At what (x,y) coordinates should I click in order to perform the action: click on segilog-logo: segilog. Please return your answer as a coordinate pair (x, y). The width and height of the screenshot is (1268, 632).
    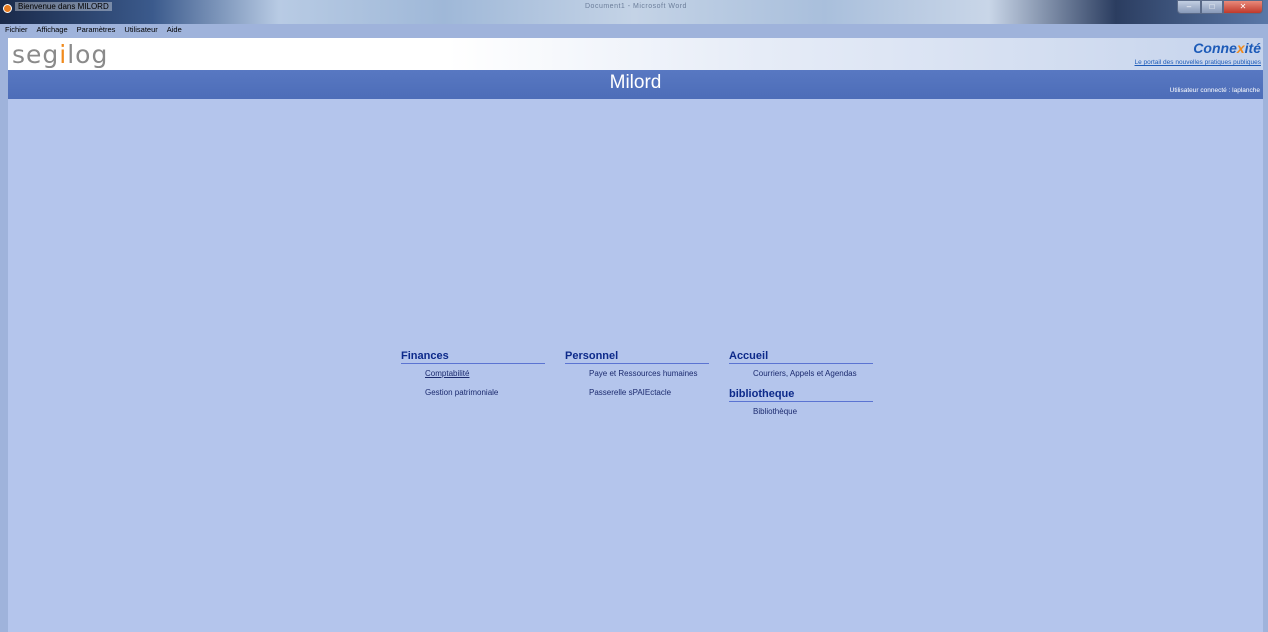
    Looking at the image, I should click on (60, 54).